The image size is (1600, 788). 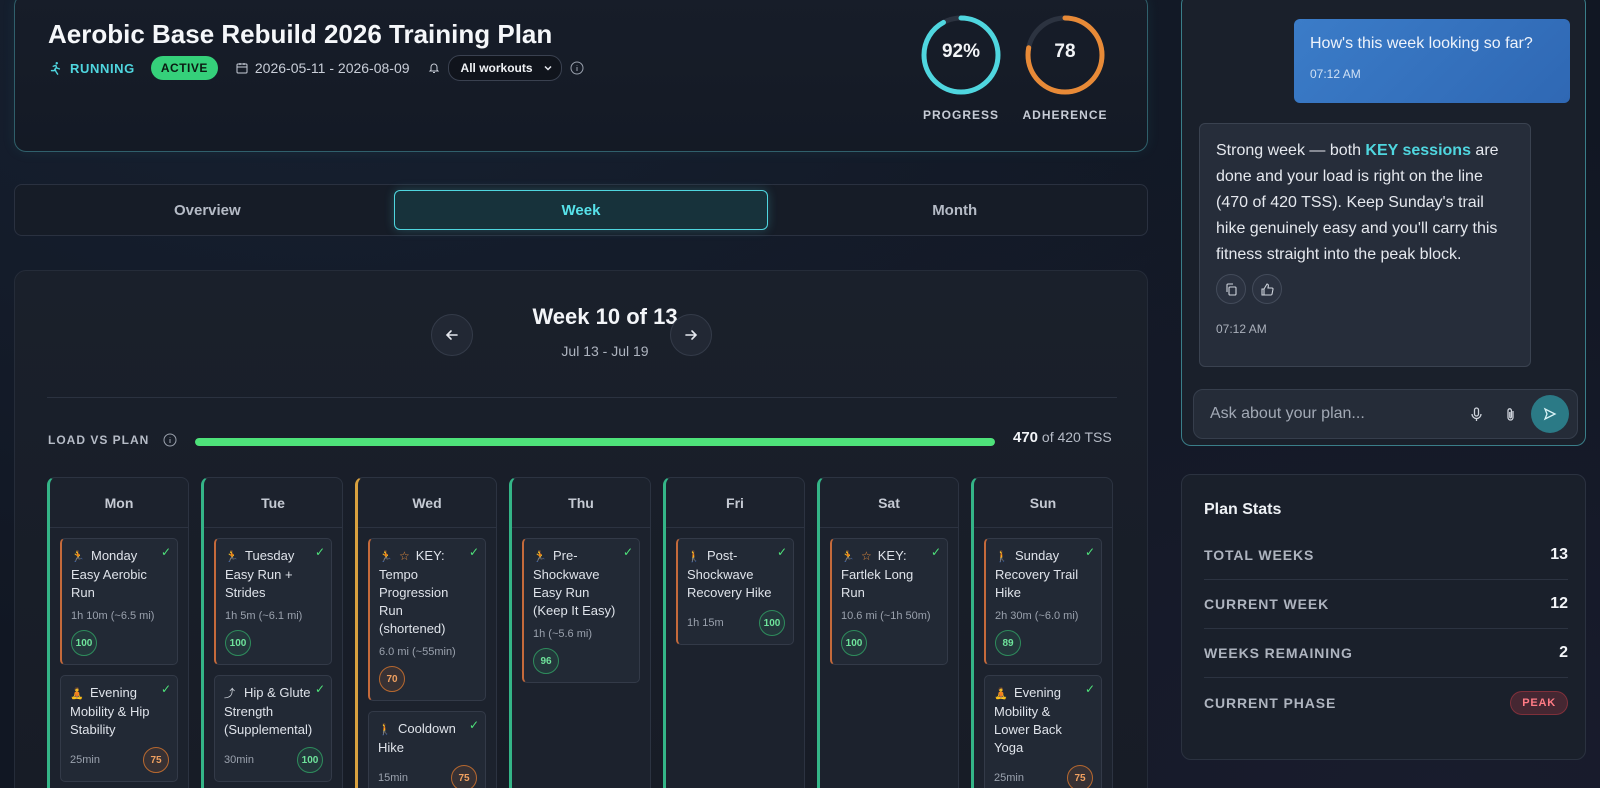 I want to click on tab-week: Week, so click(x=581, y=210).